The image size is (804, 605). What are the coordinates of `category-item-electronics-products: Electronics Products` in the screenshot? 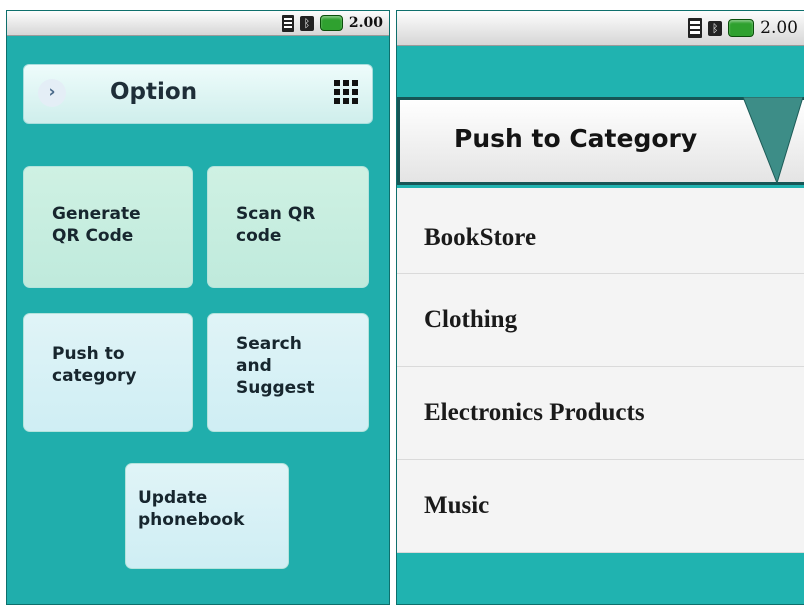 It's located at (600, 413).